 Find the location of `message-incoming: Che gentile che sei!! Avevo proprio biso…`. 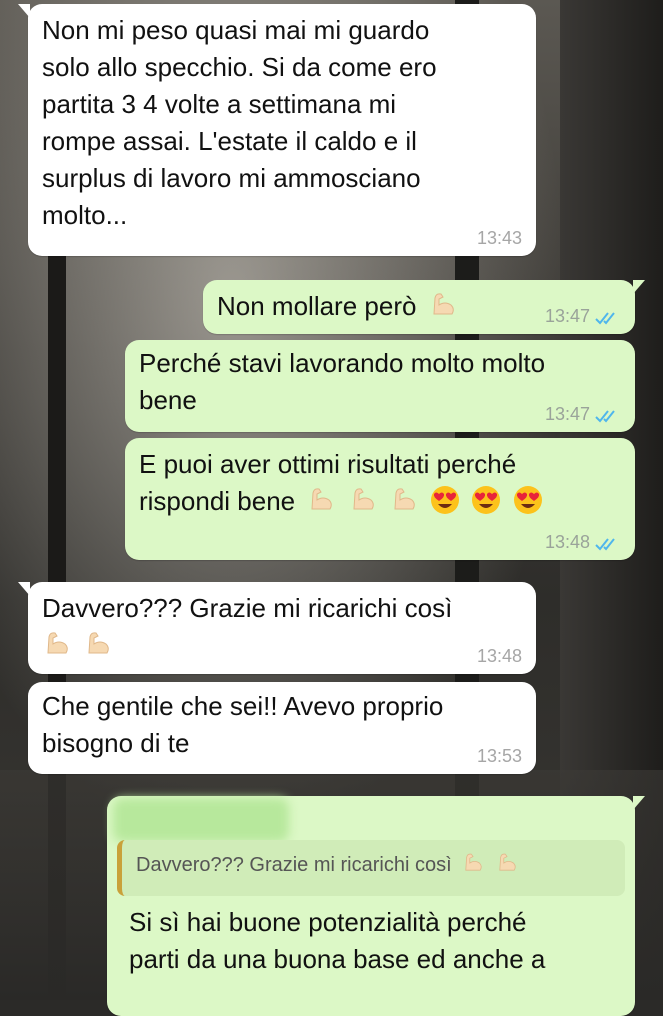

message-incoming: Che gentile che sei!! Avevo proprio biso… is located at coordinates (282, 728).